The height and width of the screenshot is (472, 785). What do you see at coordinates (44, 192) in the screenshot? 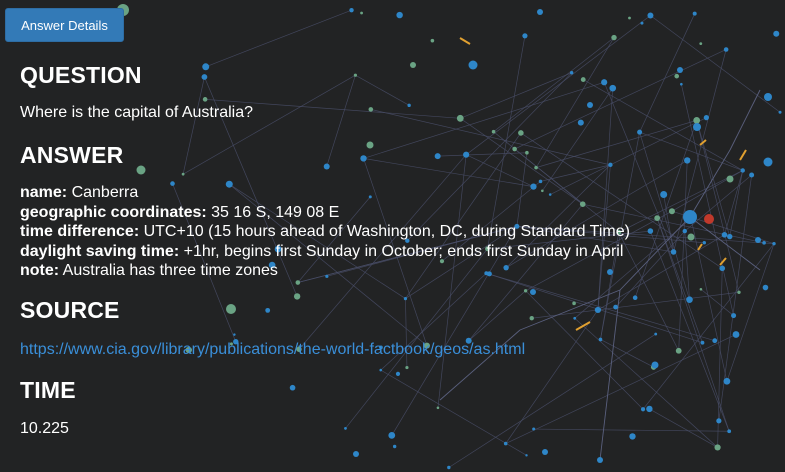
I see `answer-key: name:` at bounding box center [44, 192].